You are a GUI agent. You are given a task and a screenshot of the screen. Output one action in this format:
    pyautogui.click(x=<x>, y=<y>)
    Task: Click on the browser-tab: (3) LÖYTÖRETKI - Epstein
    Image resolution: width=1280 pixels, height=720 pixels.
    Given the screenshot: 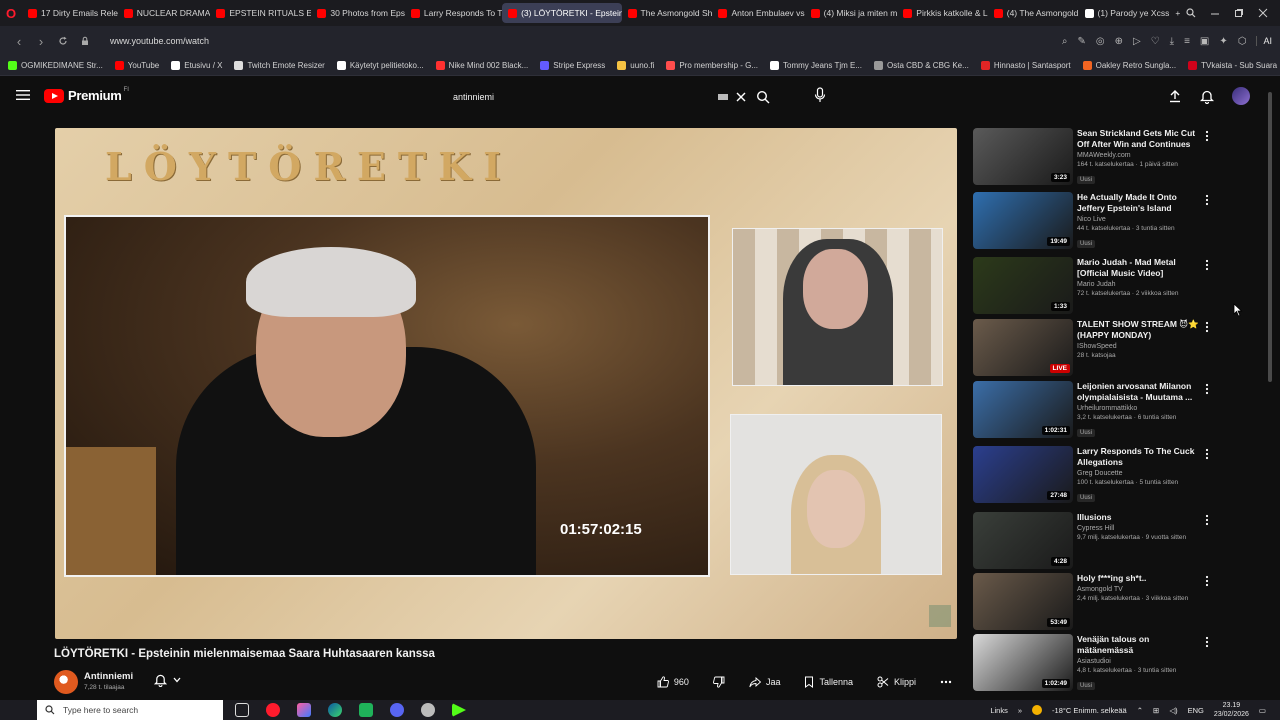 What is the action you would take?
    pyautogui.click(x=562, y=13)
    